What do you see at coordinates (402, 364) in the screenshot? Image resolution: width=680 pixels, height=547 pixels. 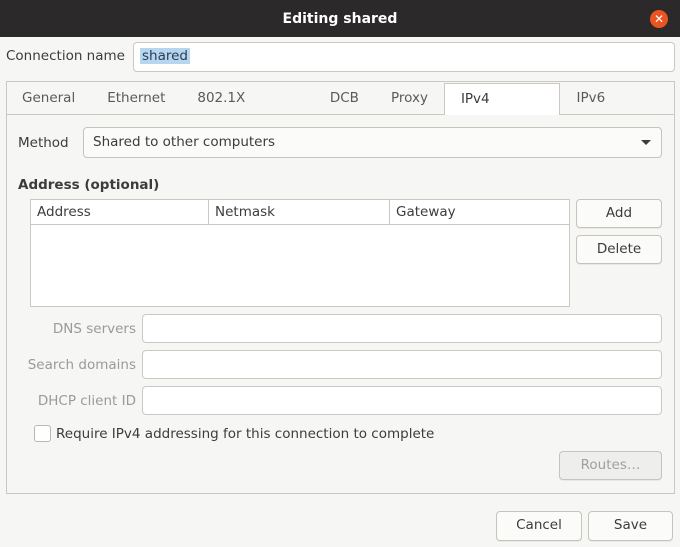 I see `search-domains-input` at bounding box center [402, 364].